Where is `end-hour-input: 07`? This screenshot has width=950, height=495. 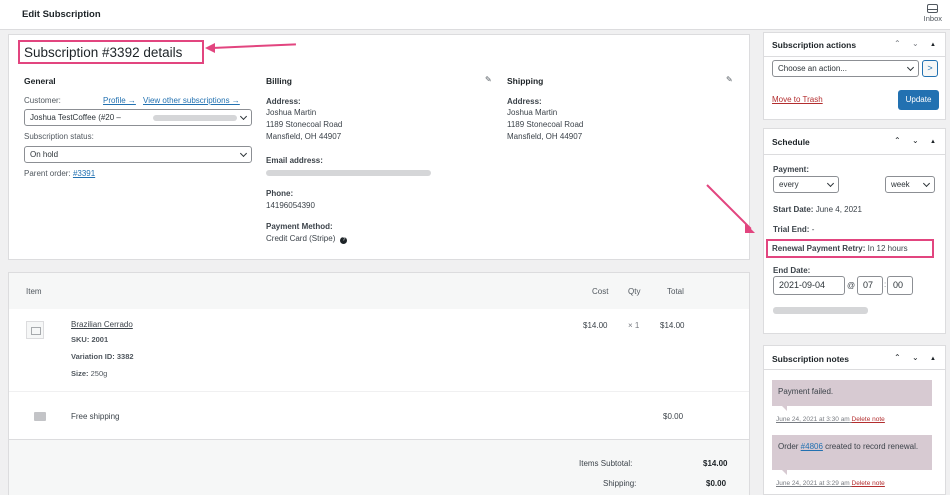
end-hour-input: 07 is located at coordinates (870, 285).